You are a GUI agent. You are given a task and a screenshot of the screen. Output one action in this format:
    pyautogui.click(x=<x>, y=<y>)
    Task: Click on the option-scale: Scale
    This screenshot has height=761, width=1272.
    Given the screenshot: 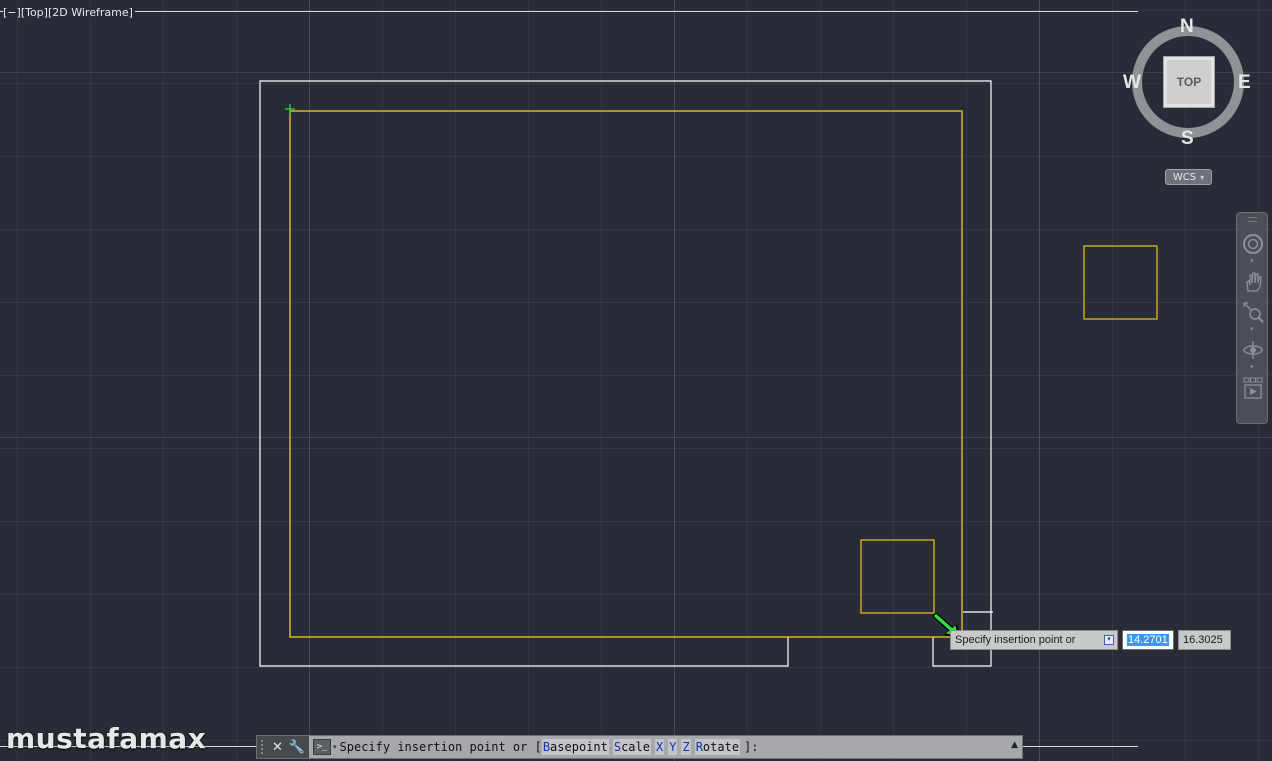 What is the action you would take?
    pyautogui.click(x=631, y=747)
    